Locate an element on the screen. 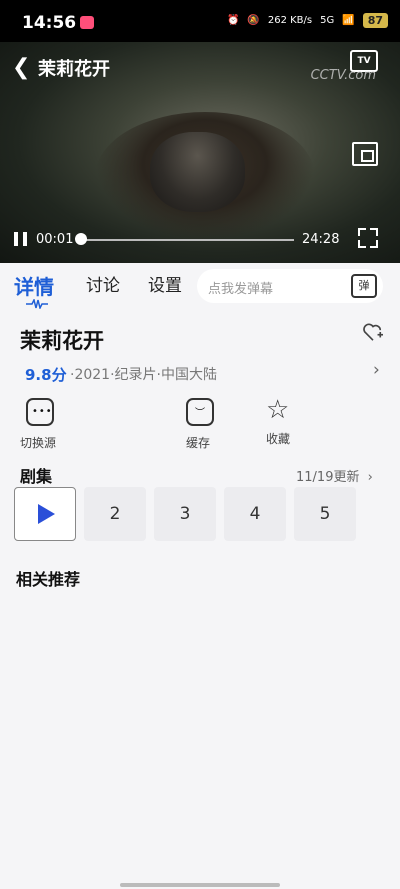  more-dots-icon: ••• is located at coordinates (40, 412).